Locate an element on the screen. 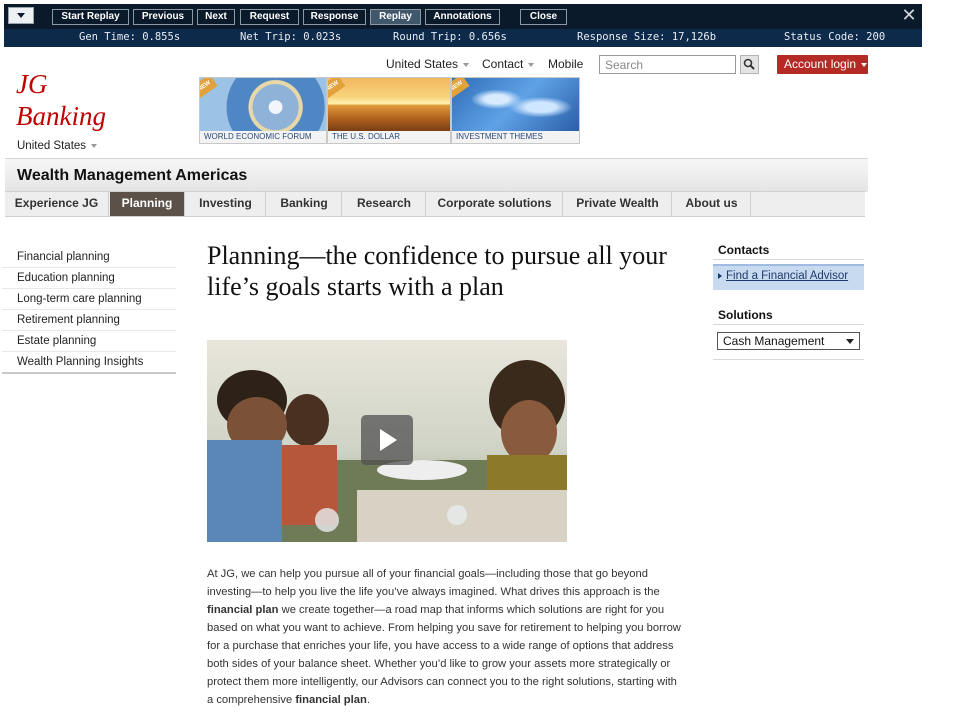  video-player is located at coordinates (387, 441).